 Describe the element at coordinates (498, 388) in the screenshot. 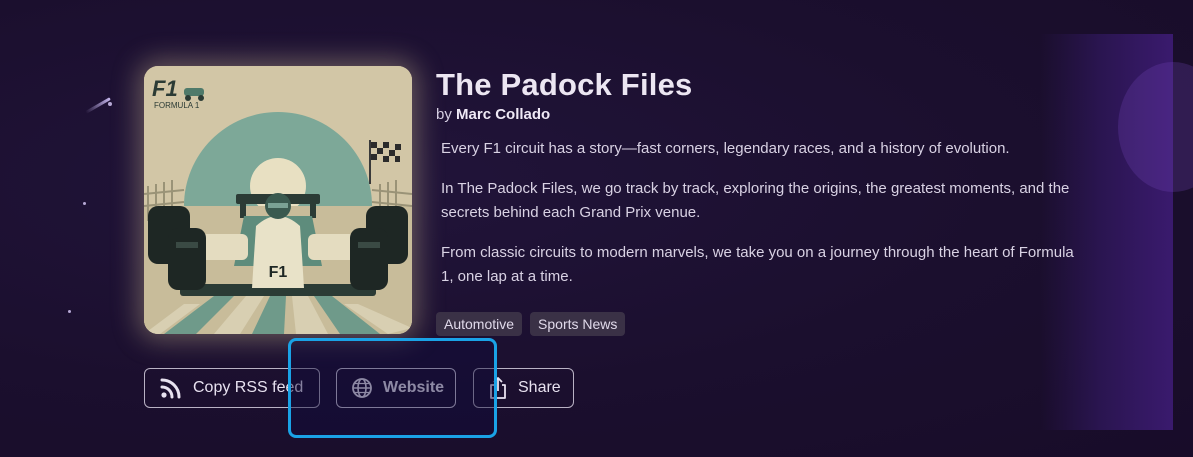

I see `share-icon` at that location.